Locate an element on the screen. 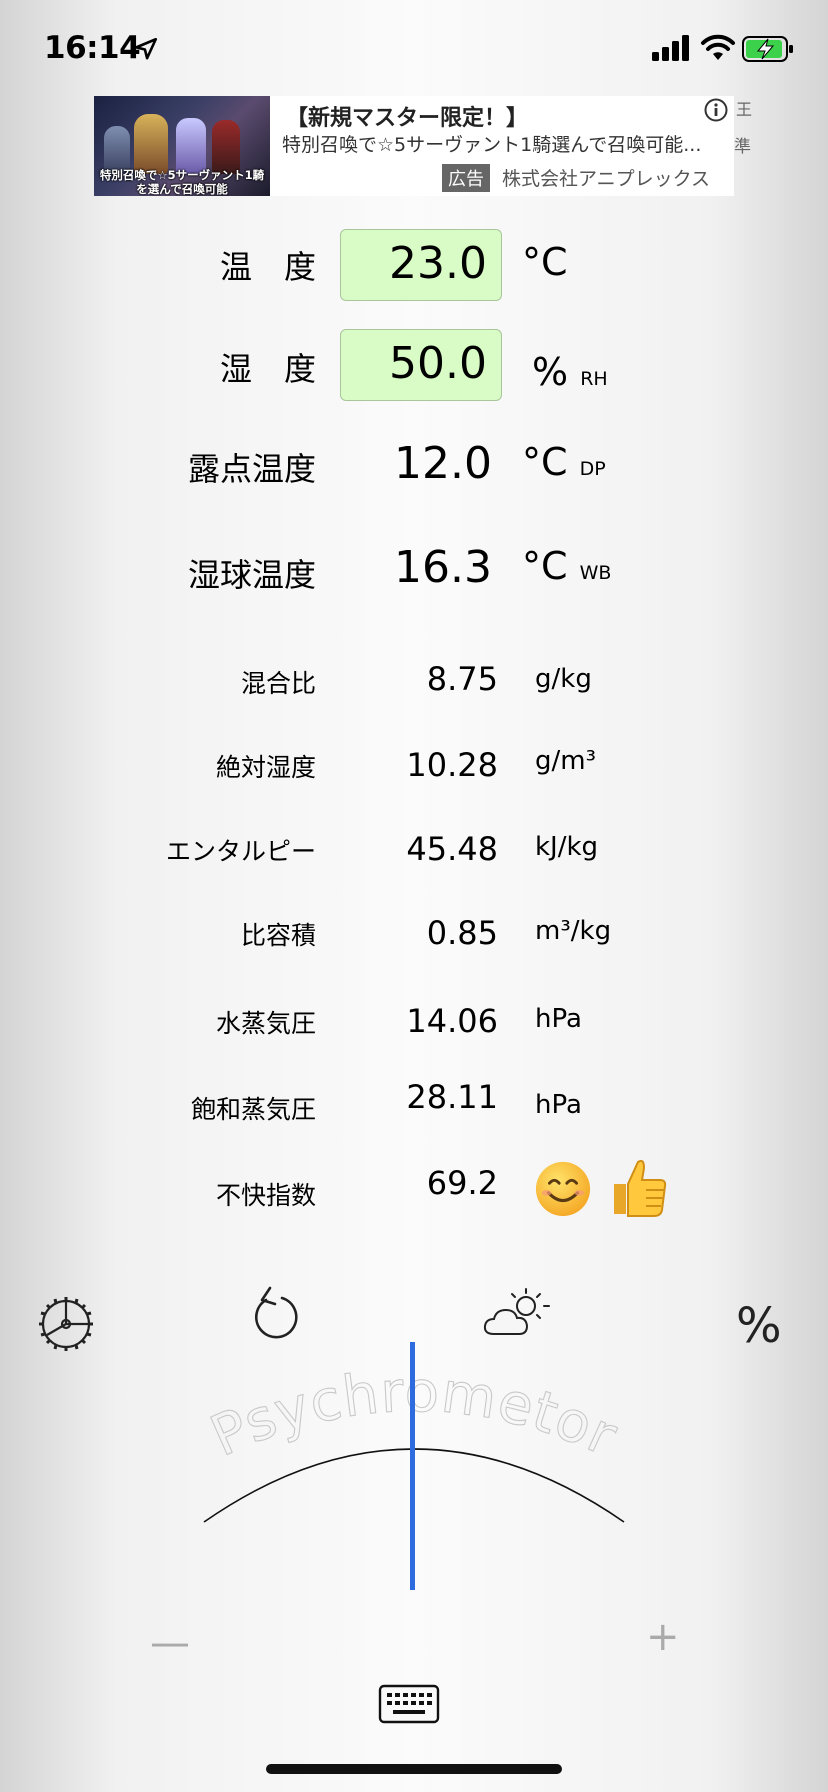 Image resolution: width=828 pixels, height=1792 pixels. dew-point-unit: °C DP is located at coordinates (564, 462).